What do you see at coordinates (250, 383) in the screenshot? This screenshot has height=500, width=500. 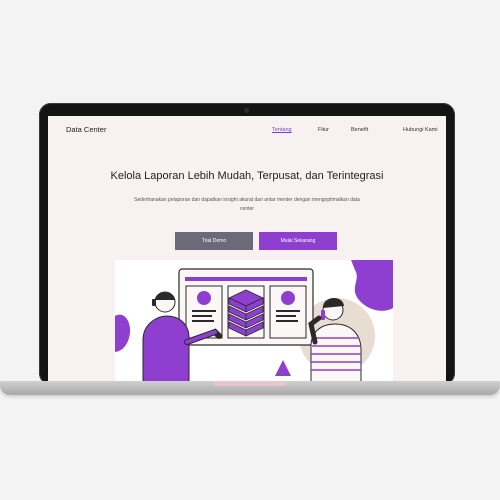 I see `laptop-notch` at bounding box center [250, 383].